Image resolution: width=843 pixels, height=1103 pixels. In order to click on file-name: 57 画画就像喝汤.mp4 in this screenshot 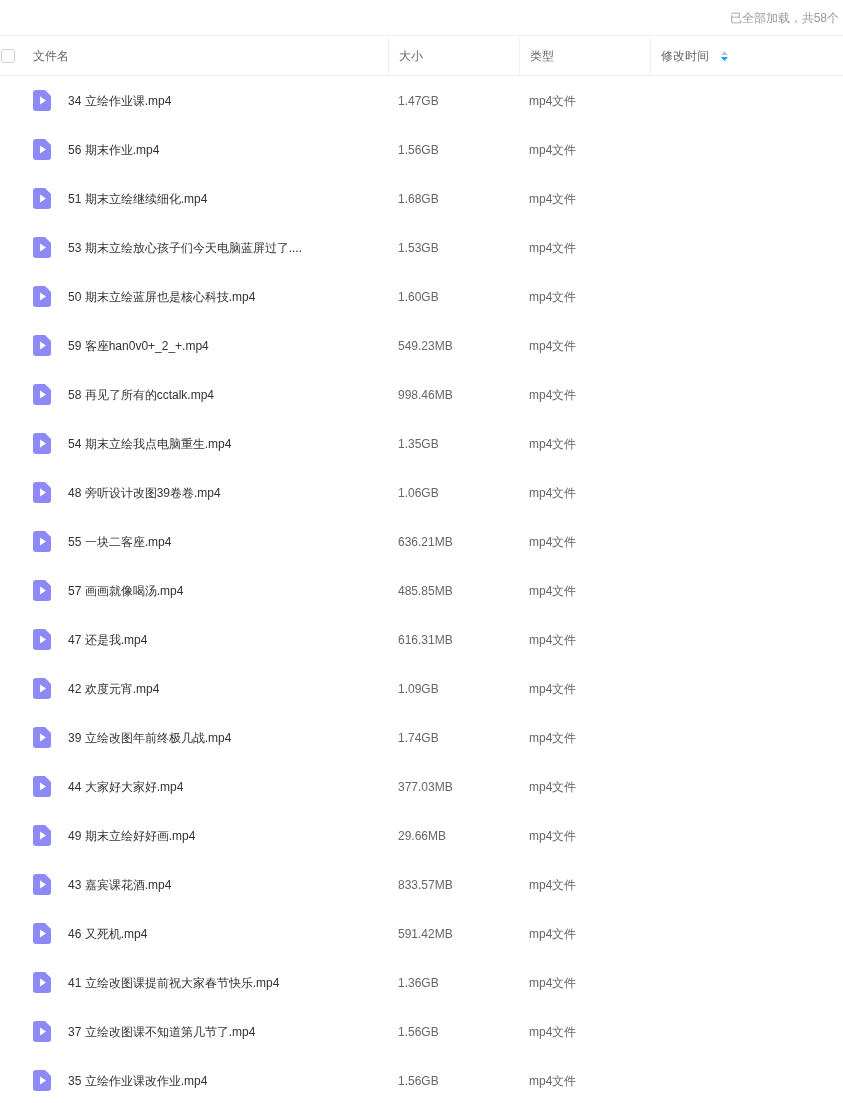, I will do `click(126, 590)`.